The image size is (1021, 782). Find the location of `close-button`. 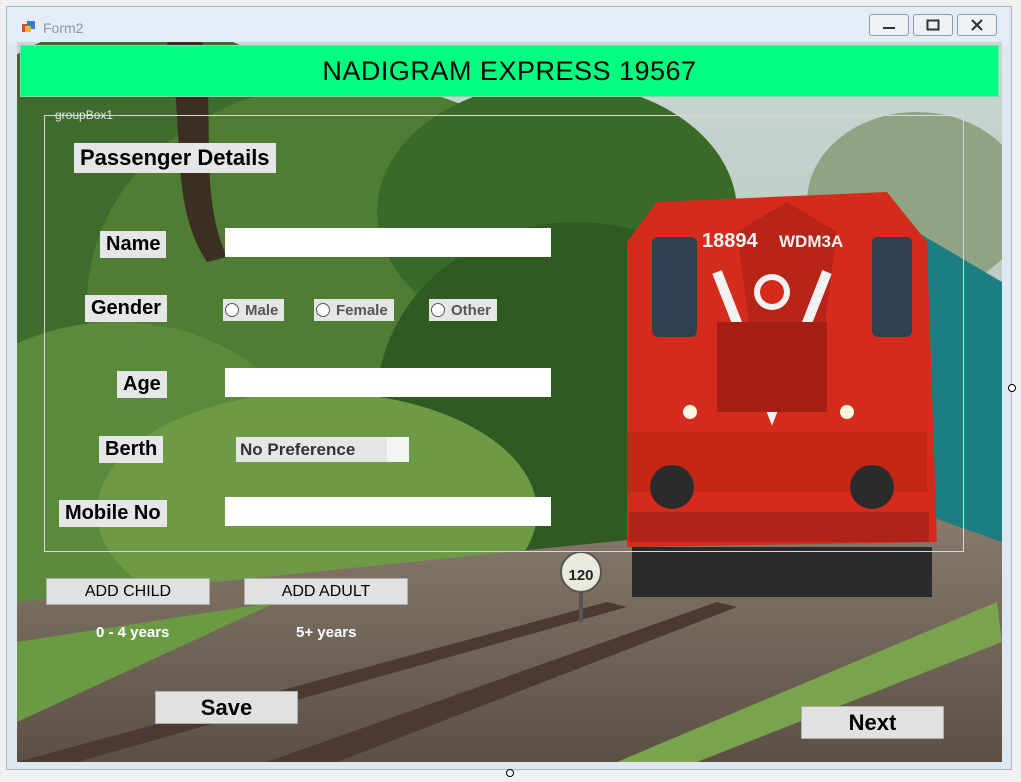

close-button is located at coordinates (977, 25).